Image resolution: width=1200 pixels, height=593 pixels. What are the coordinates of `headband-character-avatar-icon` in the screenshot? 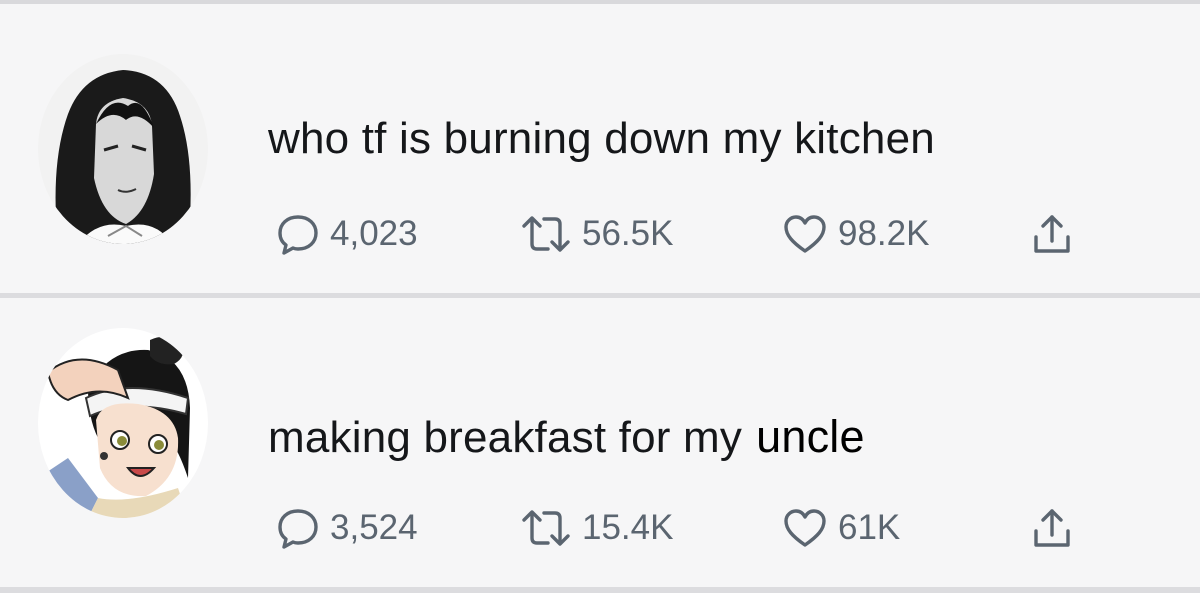 It's located at (123, 423).